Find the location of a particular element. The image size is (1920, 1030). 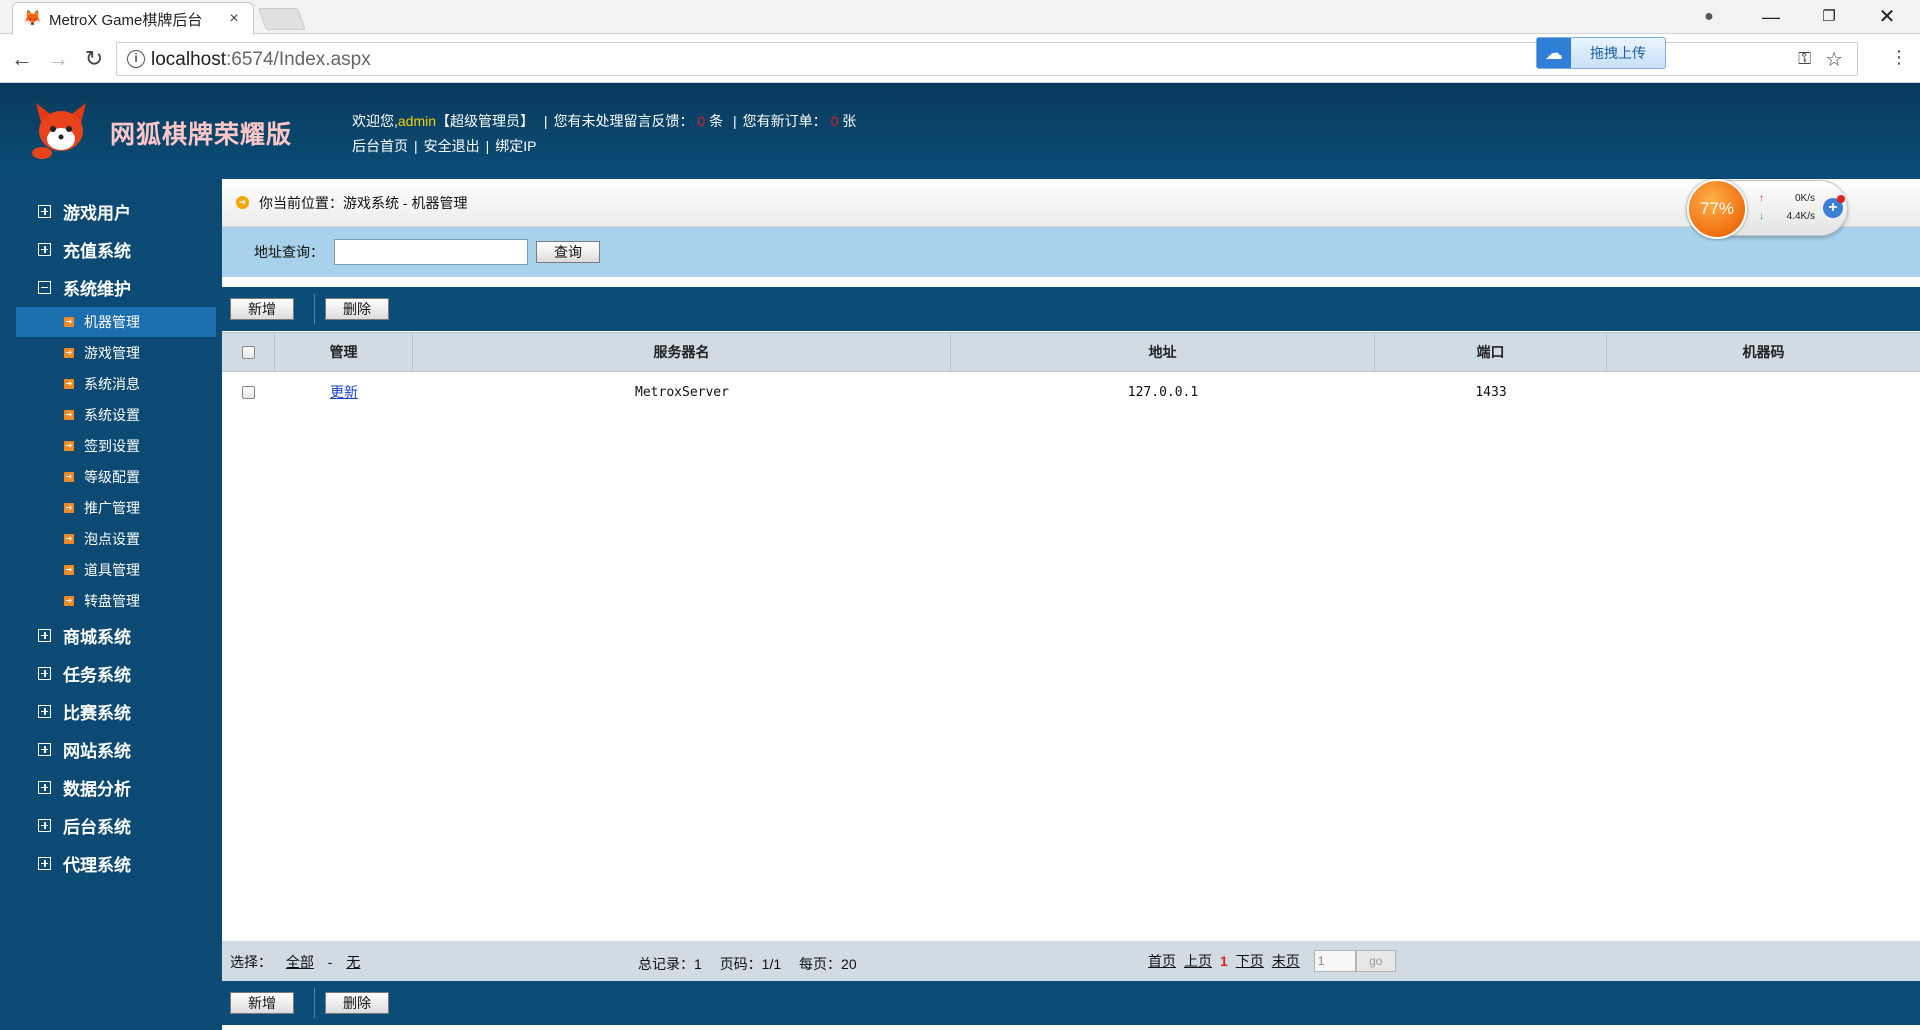

select-all-checkbox is located at coordinates (248, 352).